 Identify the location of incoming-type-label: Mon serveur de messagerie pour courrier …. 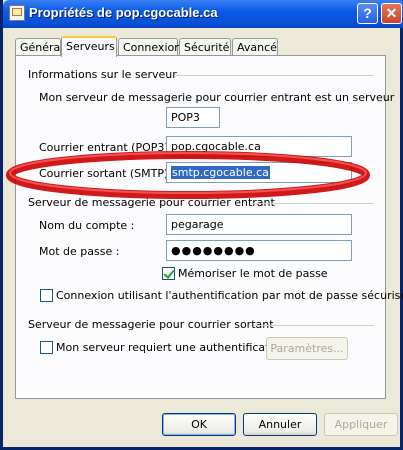
(217, 97).